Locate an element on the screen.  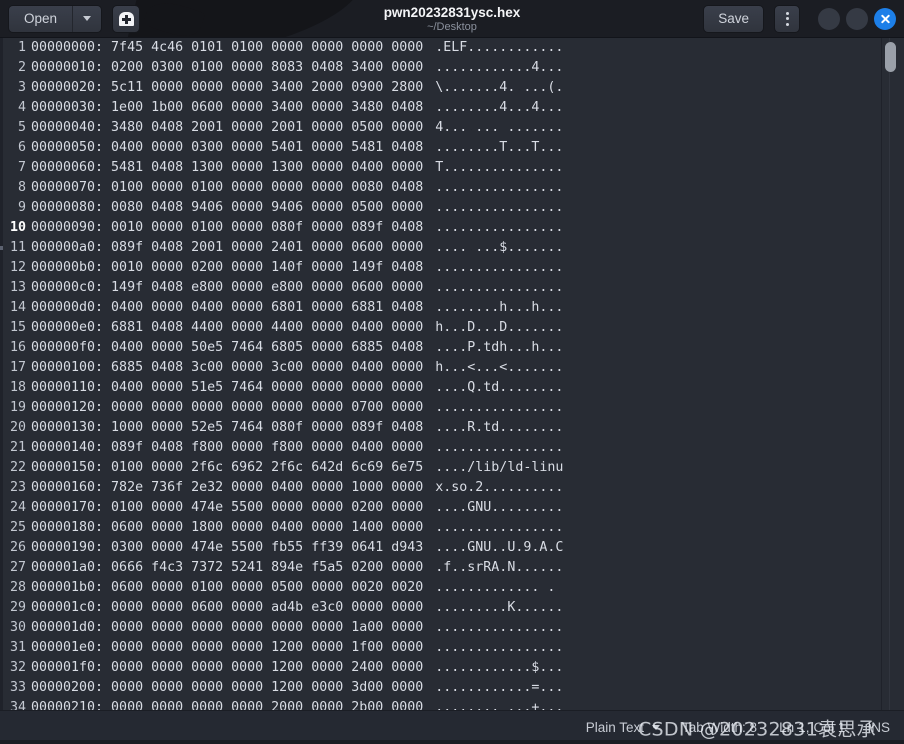
titlebar-left-controls: Open is located at coordinates (74, 18).